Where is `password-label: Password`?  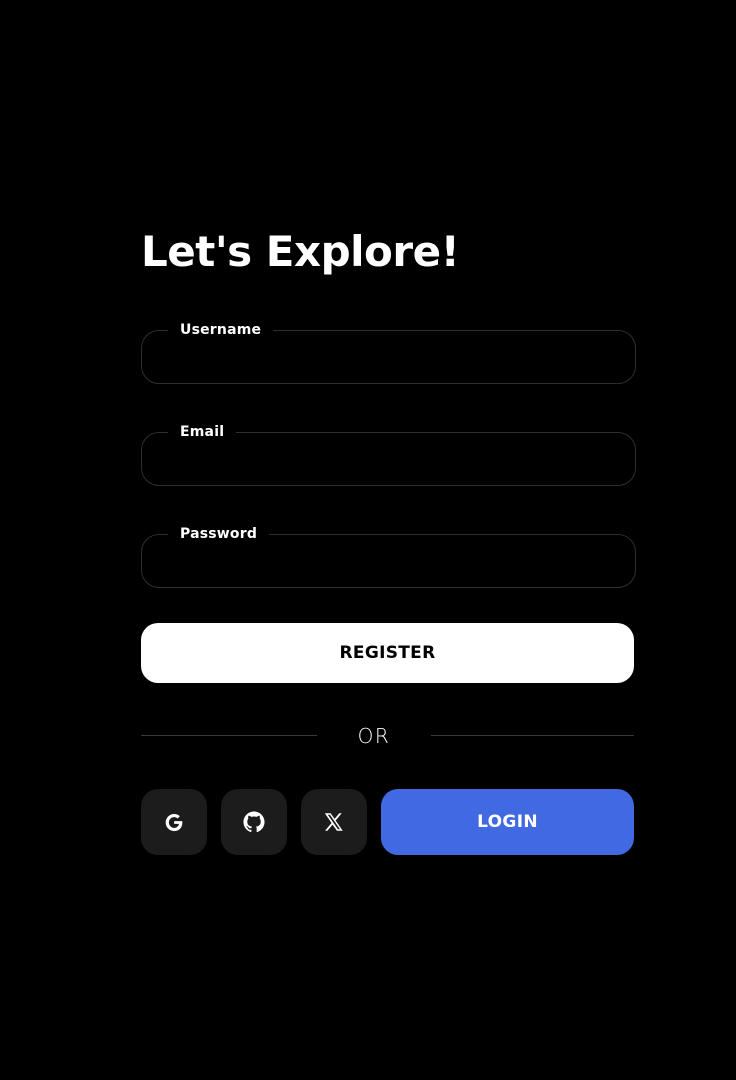
password-label: Password is located at coordinates (219, 534).